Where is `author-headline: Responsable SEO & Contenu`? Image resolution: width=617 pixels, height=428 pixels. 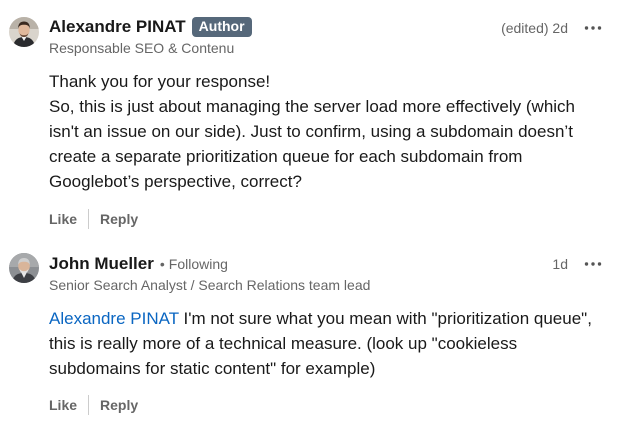
author-headline: Responsable SEO & Contenu is located at coordinates (142, 48).